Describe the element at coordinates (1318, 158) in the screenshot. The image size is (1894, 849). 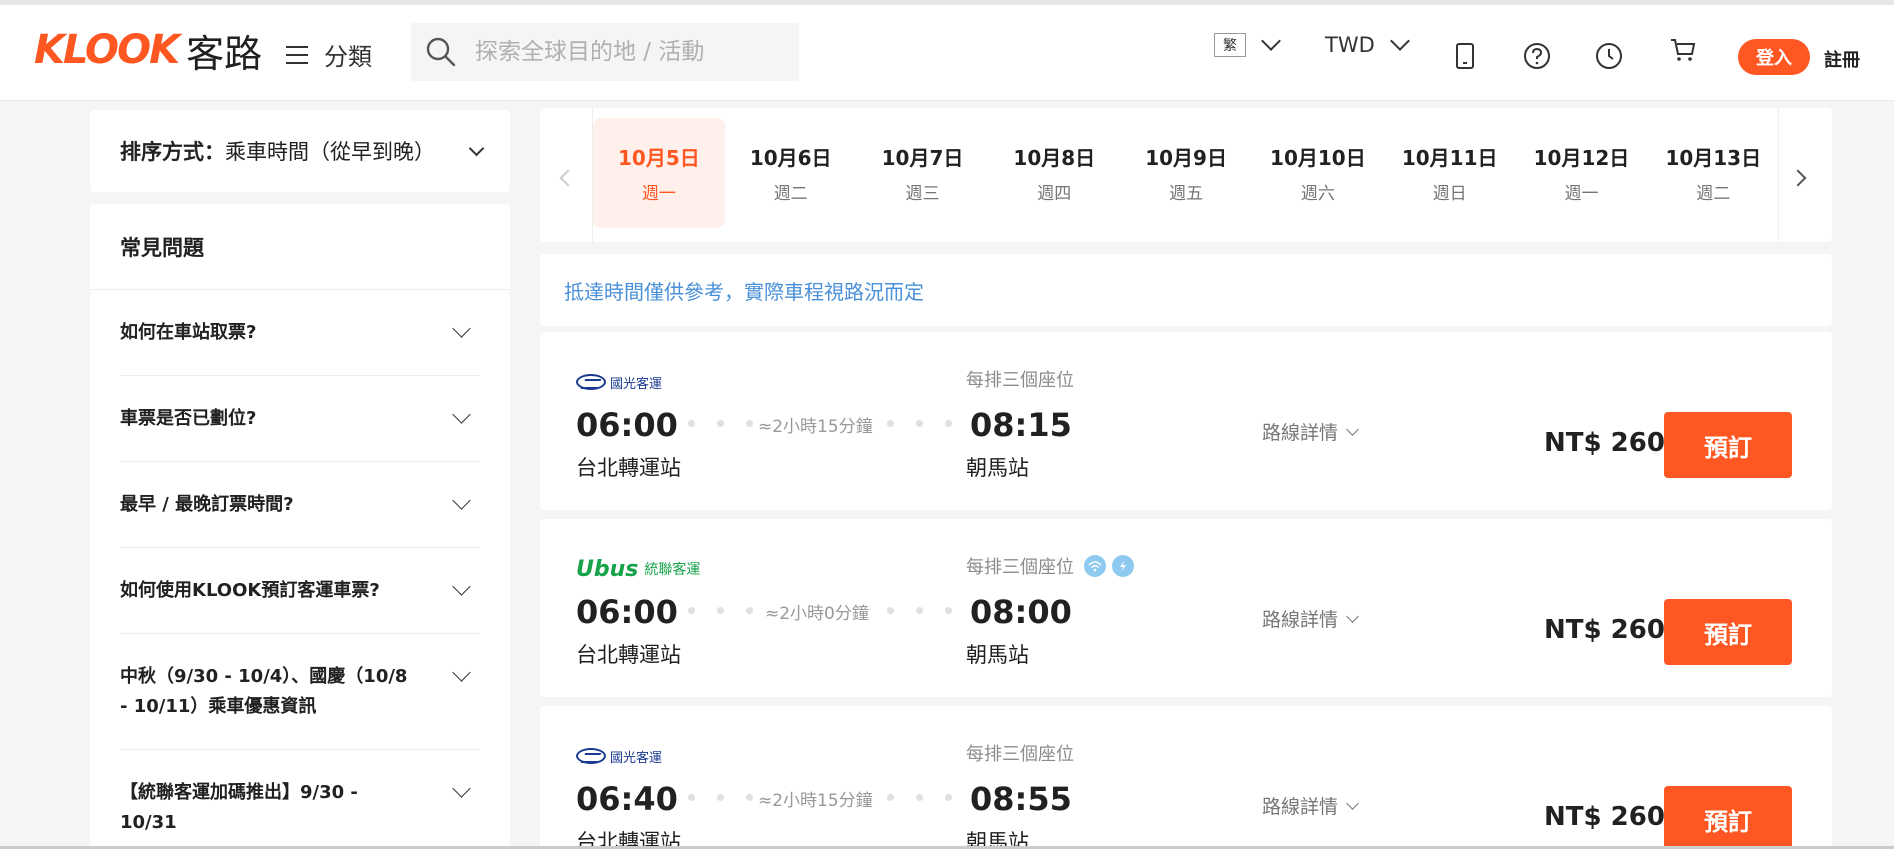
I see `date-label: 10月10日` at that location.